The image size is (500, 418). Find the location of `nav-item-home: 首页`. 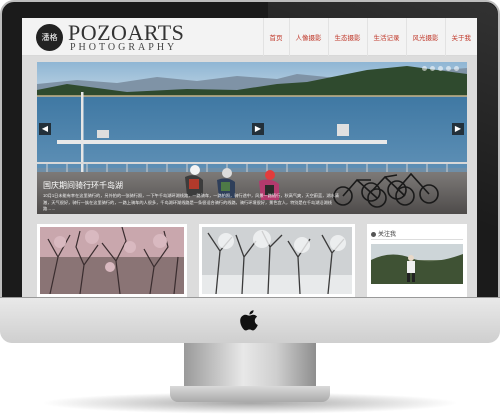

nav-item-home: 首页 is located at coordinates (275, 37).